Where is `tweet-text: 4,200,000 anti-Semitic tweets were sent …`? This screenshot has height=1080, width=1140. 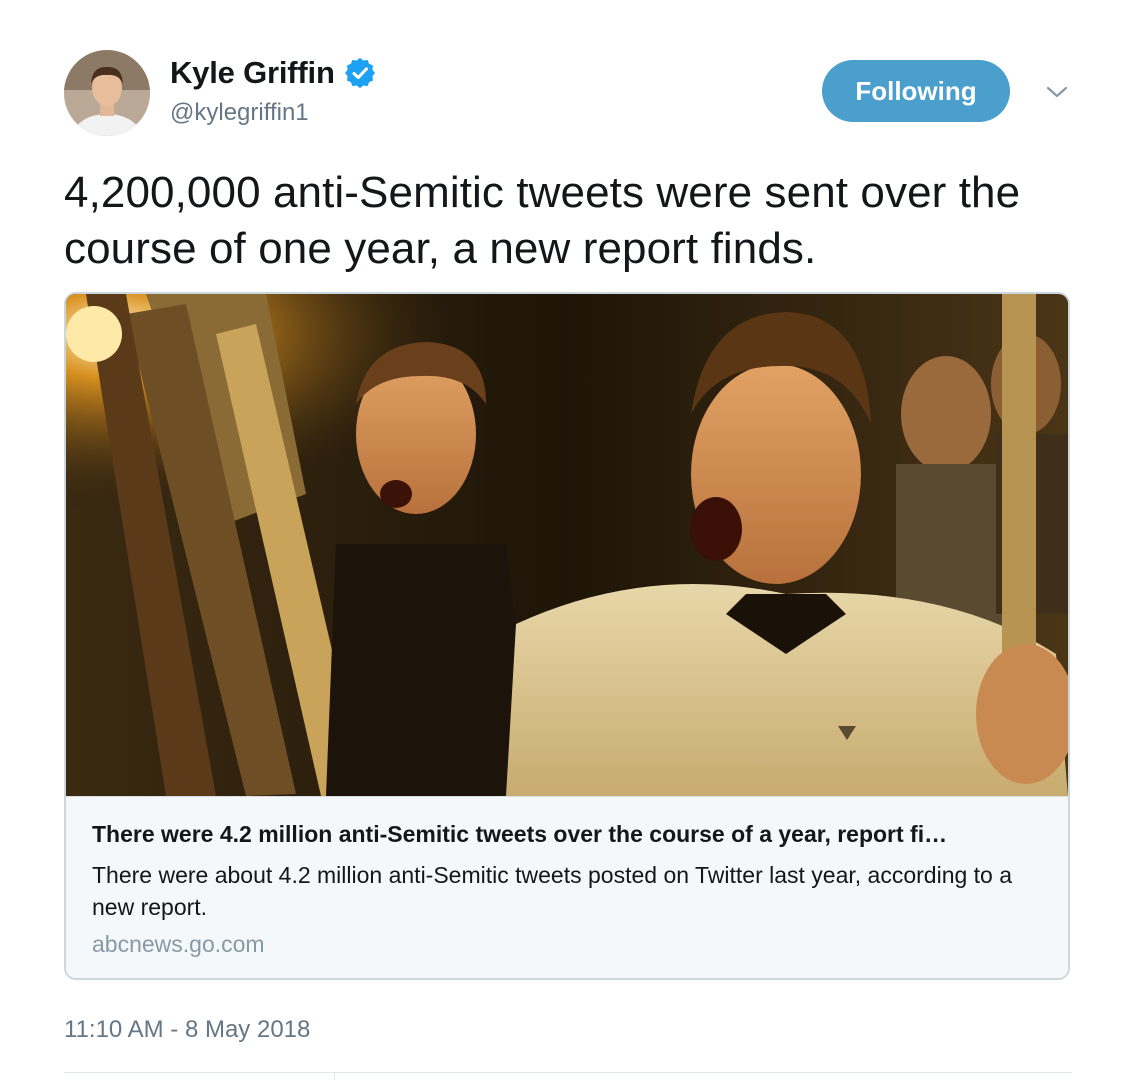 tweet-text: 4,200,000 anti-Semitic tweets were sent … is located at coordinates (542, 220).